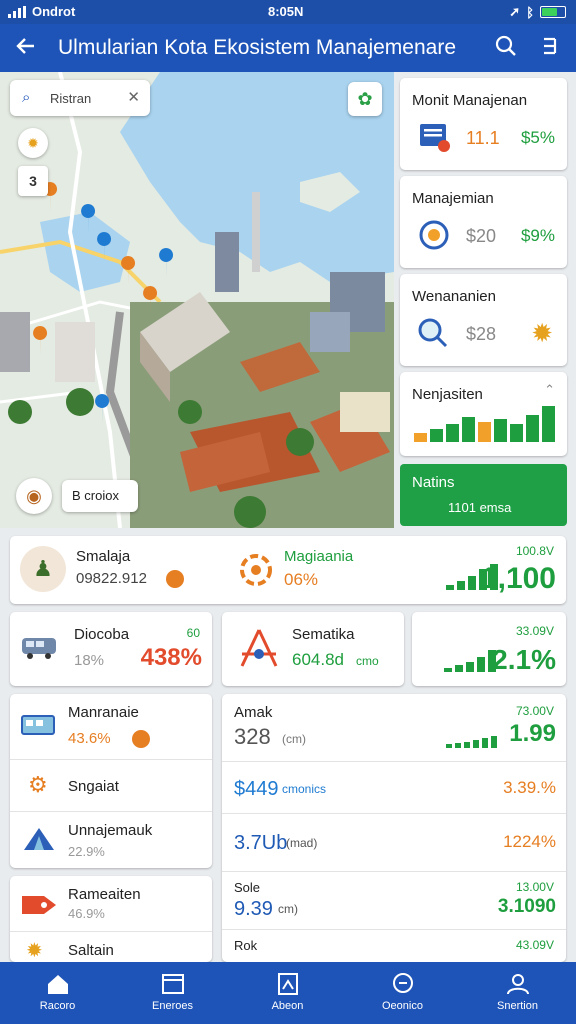  I want to click on list-item-small: 13.00V, so click(534, 887).